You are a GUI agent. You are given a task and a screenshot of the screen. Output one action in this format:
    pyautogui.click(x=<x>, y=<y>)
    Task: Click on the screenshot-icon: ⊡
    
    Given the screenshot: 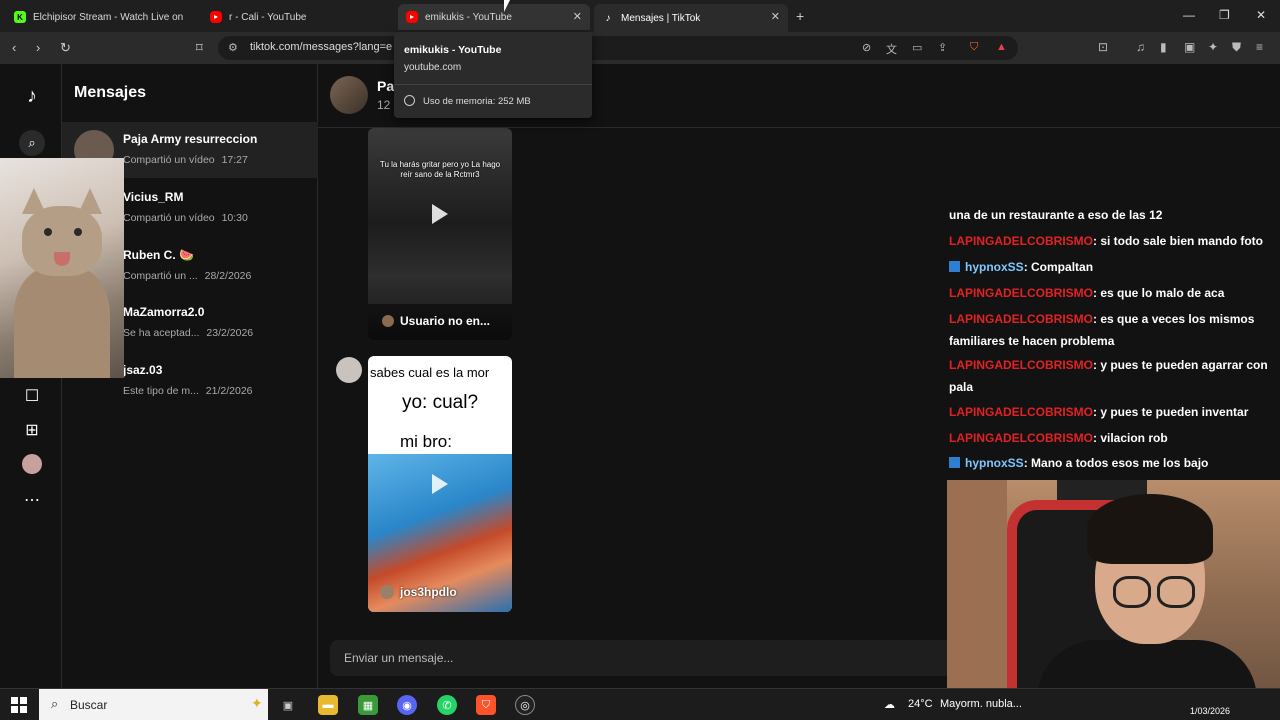 What is the action you would take?
    pyautogui.click(x=1103, y=47)
    